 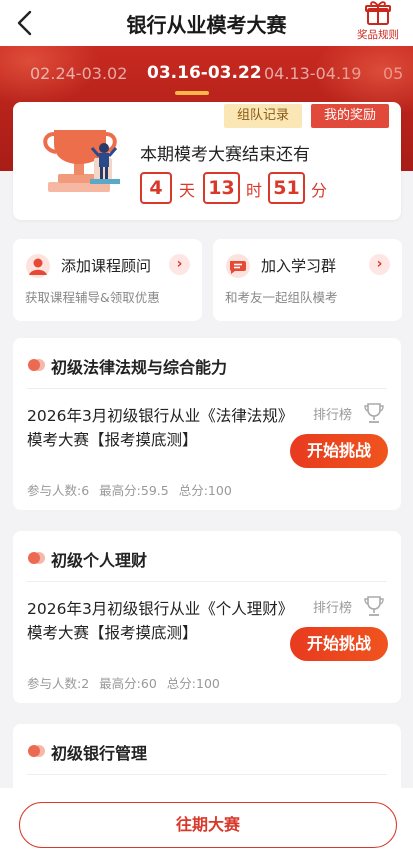 I want to click on max-score: 最高分:60, so click(x=128, y=683).